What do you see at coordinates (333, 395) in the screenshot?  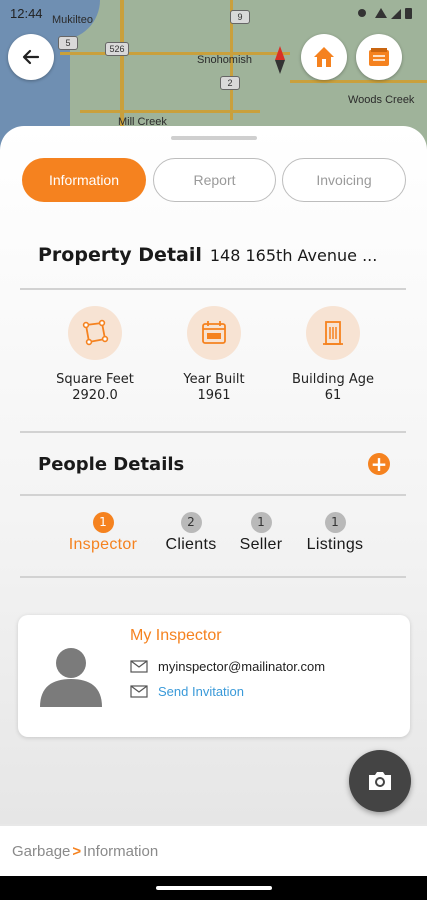 I see `stat-value: 61` at bounding box center [333, 395].